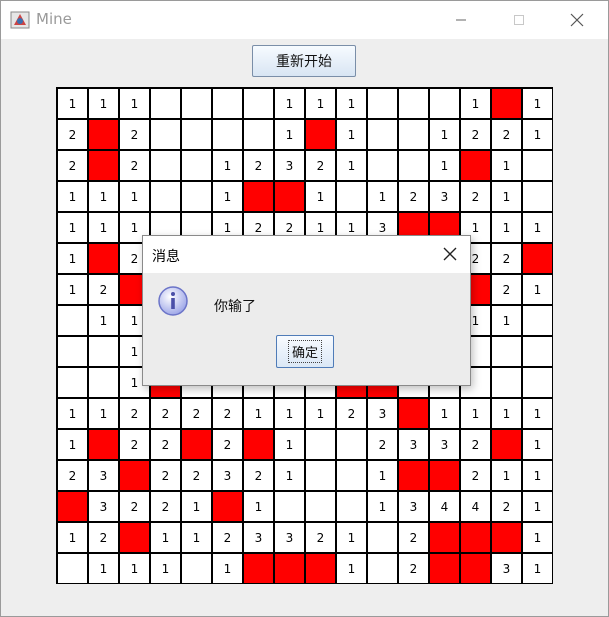 The height and width of the screenshot is (617, 609). What do you see at coordinates (304, 61) in the screenshot?
I see `restart-button: 重新开始` at bounding box center [304, 61].